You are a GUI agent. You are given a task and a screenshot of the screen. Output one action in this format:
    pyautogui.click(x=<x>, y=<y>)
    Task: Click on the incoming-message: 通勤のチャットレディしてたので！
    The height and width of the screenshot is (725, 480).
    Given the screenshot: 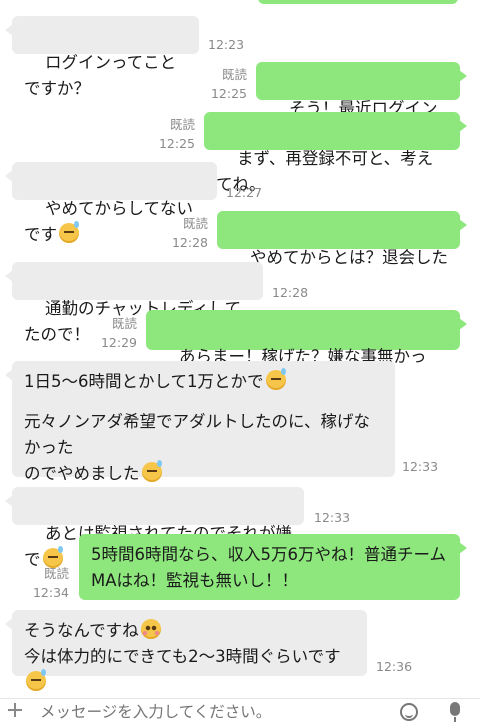 What is the action you would take?
    pyautogui.click(x=134, y=303)
    